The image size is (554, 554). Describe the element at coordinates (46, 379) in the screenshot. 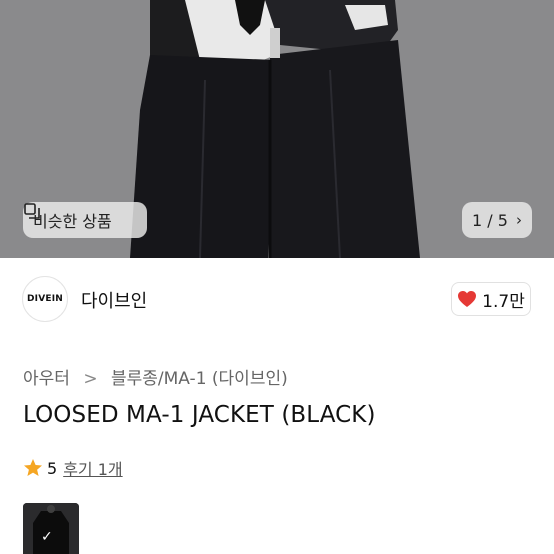

I see `breadcrumb-item: 아우터` at that location.